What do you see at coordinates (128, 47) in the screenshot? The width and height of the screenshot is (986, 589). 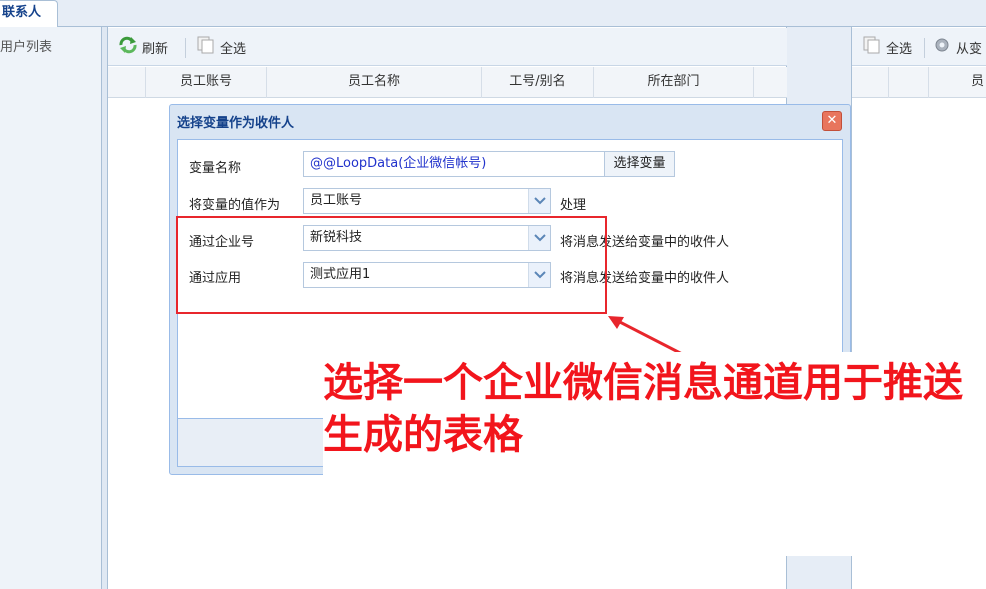 I see `refresh-icon` at bounding box center [128, 47].